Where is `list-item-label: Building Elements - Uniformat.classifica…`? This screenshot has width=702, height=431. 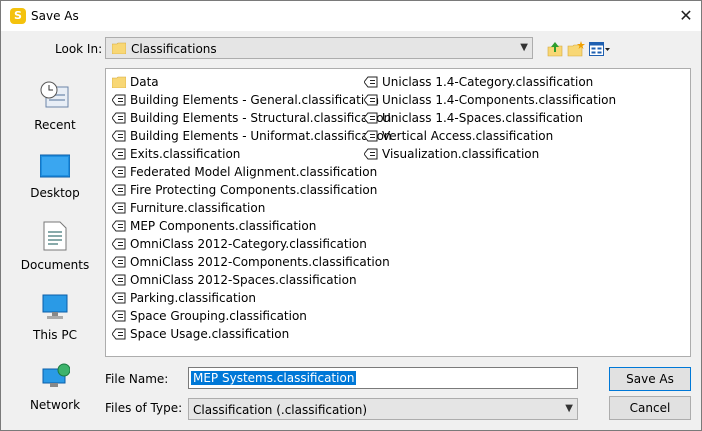 list-item-label: Building Elements - Uniformat.classifica… is located at coordinates (261, 136).